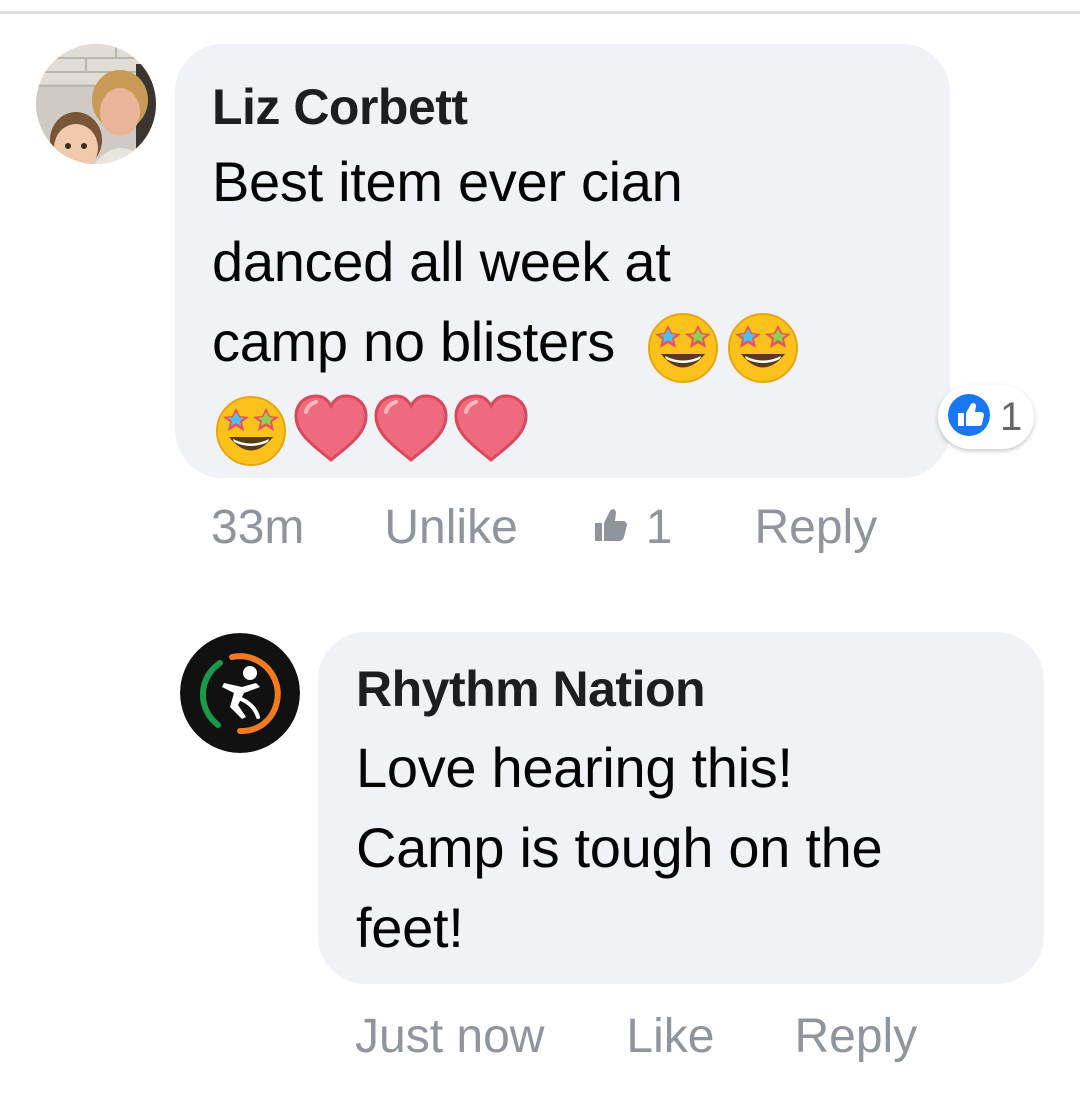 This screenshot has width=1080, height=1094. Describe the element at coordinates (447, 181) in the screenshot. I see `comment-text-line: Best item ever cian` at that location.